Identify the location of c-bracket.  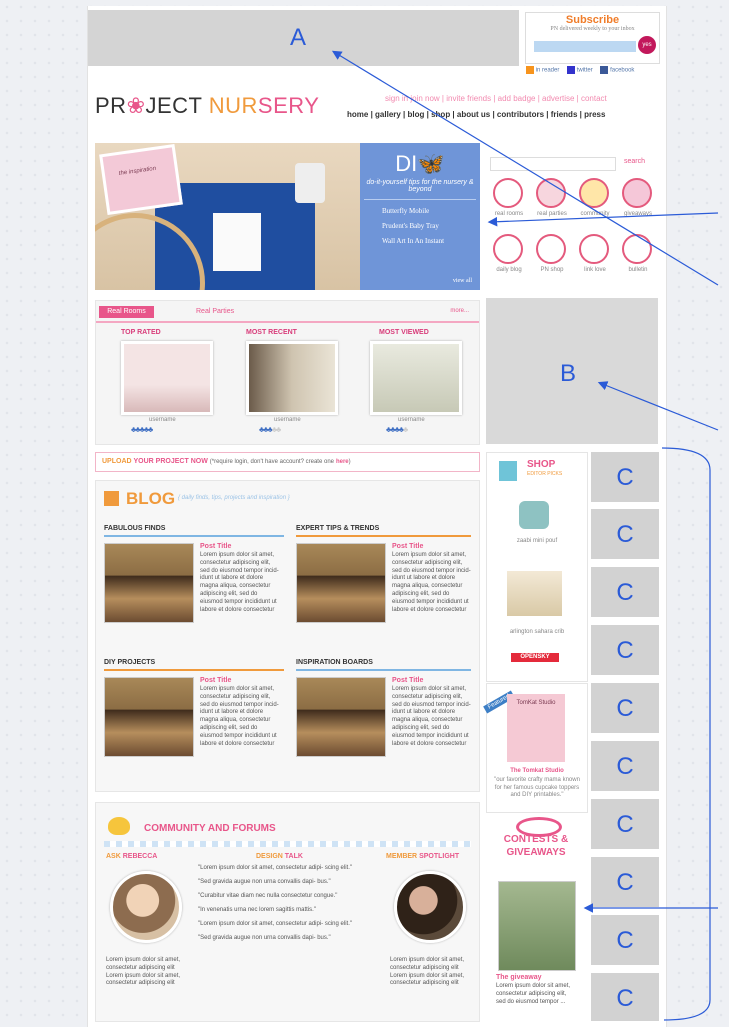
(686, 734).